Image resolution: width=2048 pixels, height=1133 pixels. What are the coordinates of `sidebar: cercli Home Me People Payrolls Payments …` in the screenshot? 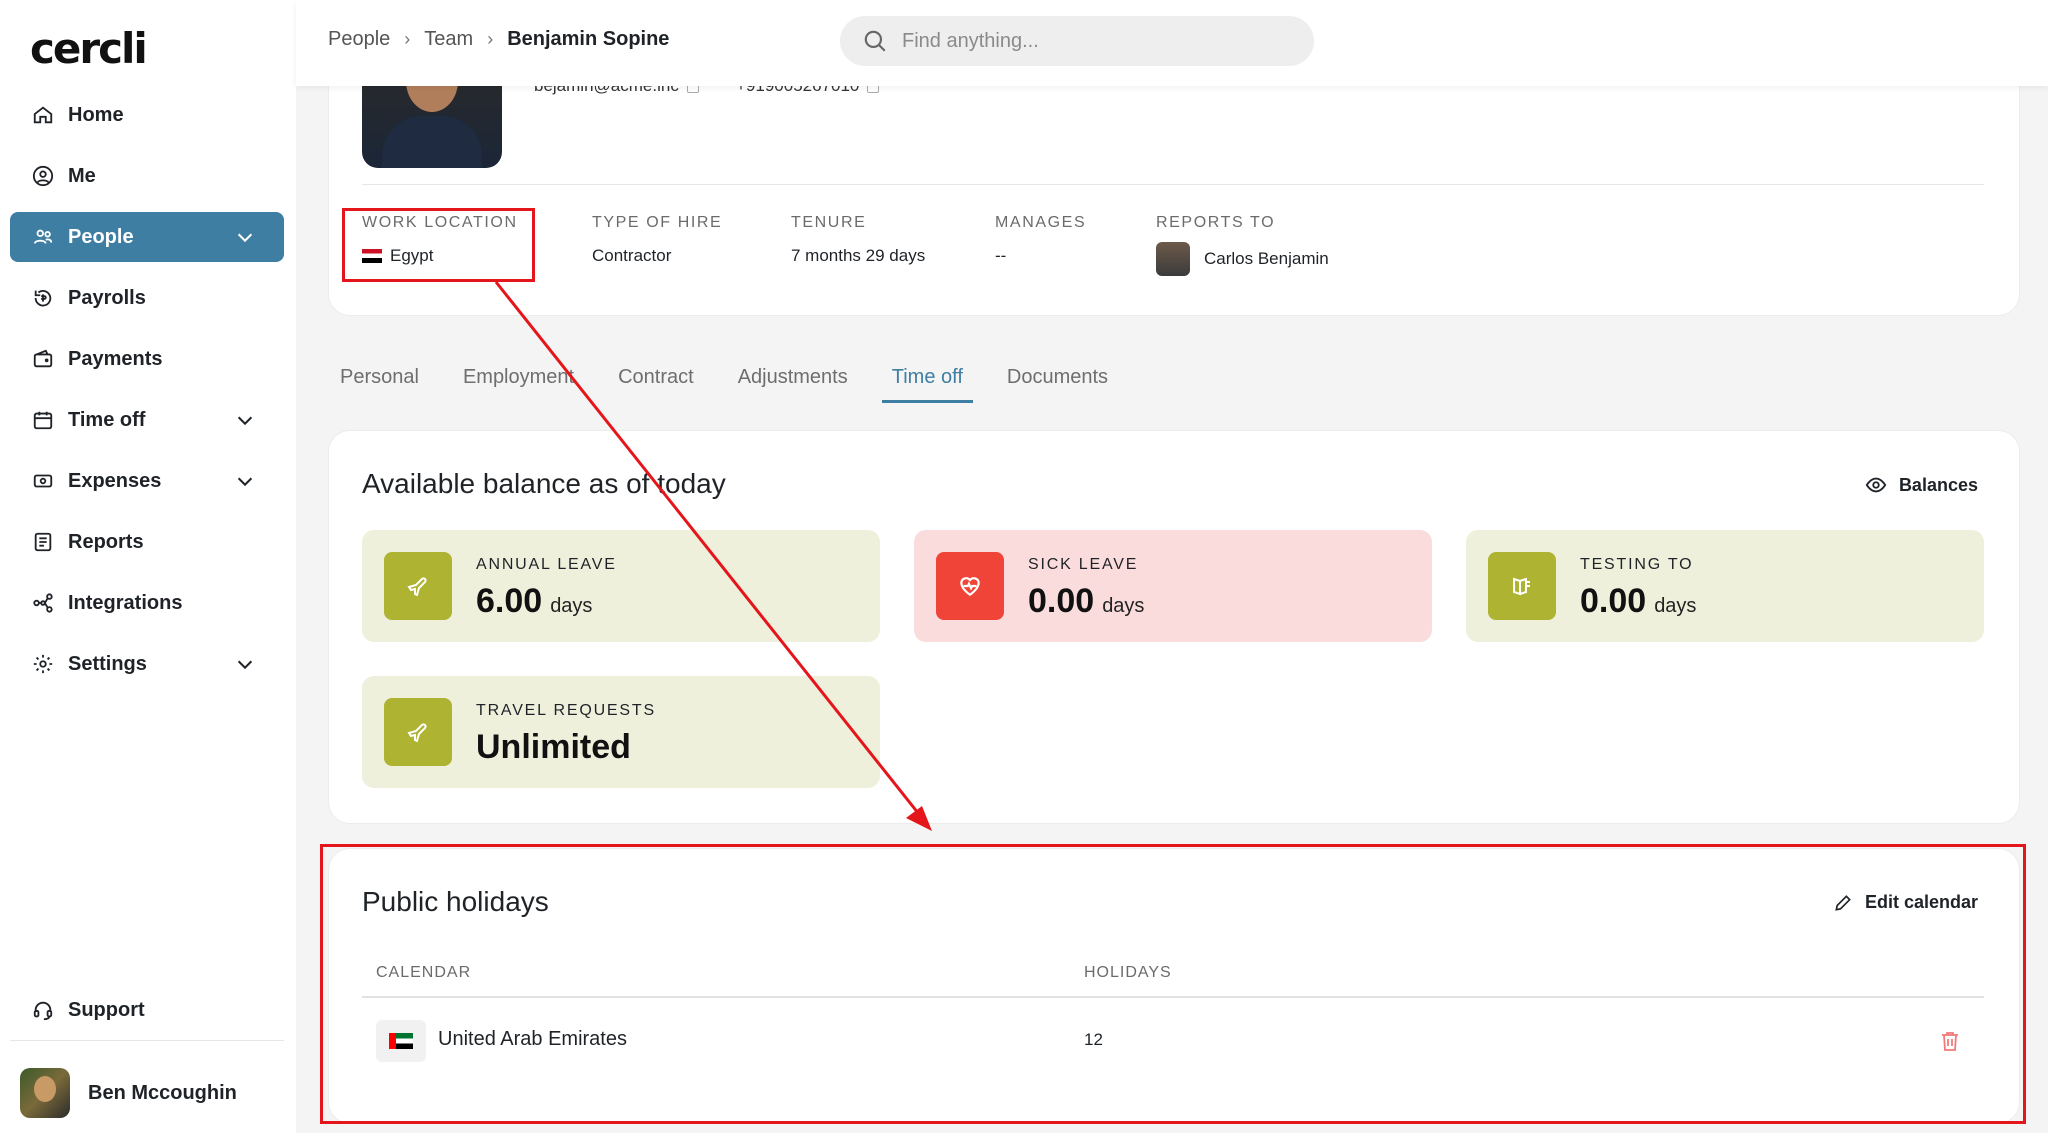 It's located at (148, 566).